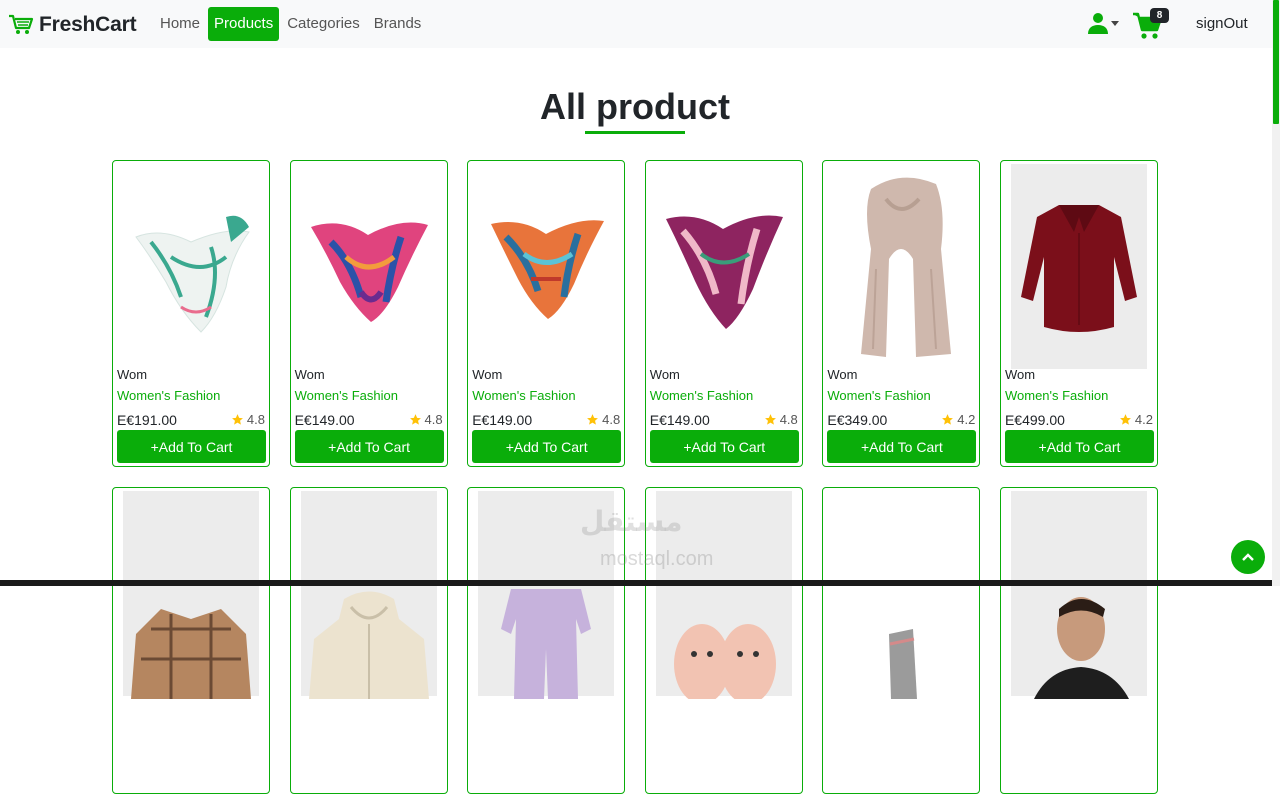 The height and width of the screenshot is (794, 1280). Describe the element at coordinates (1098, 23) in the screenshot. I see `user-icon` at that location.